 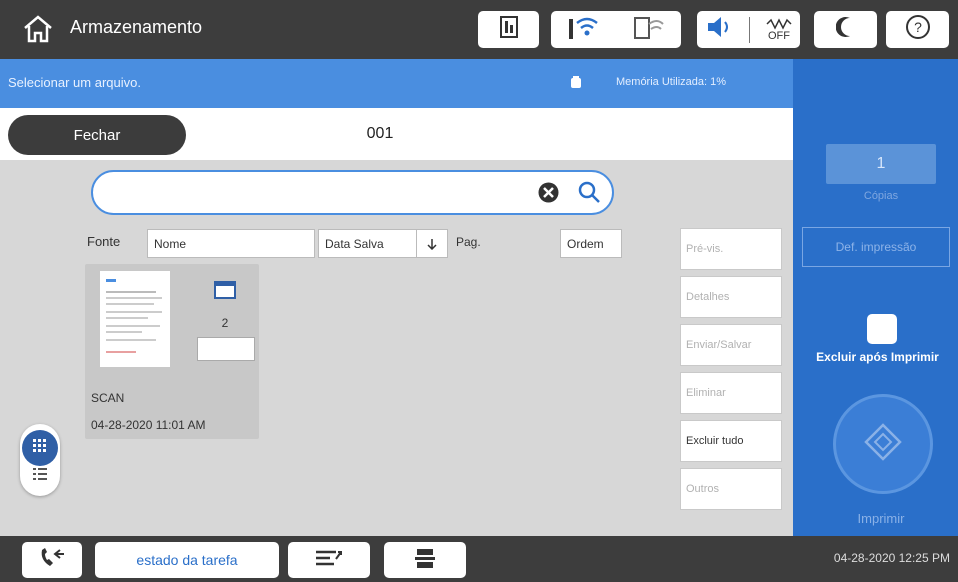 I want to click on sort-name-button: Nome, so click(x=231, y=243).